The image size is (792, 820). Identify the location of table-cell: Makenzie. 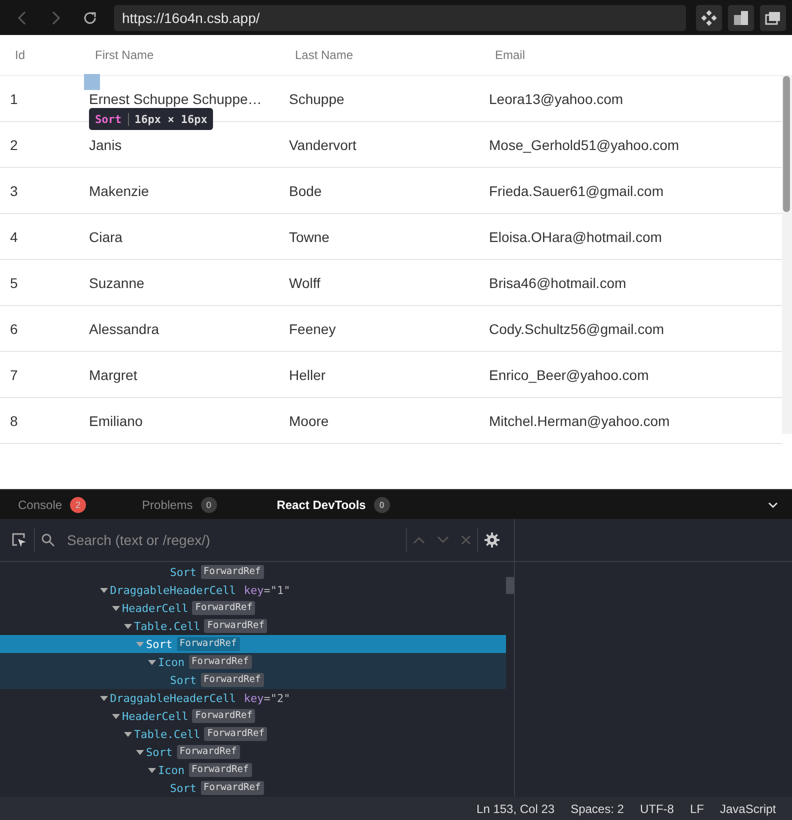
(119, 190).